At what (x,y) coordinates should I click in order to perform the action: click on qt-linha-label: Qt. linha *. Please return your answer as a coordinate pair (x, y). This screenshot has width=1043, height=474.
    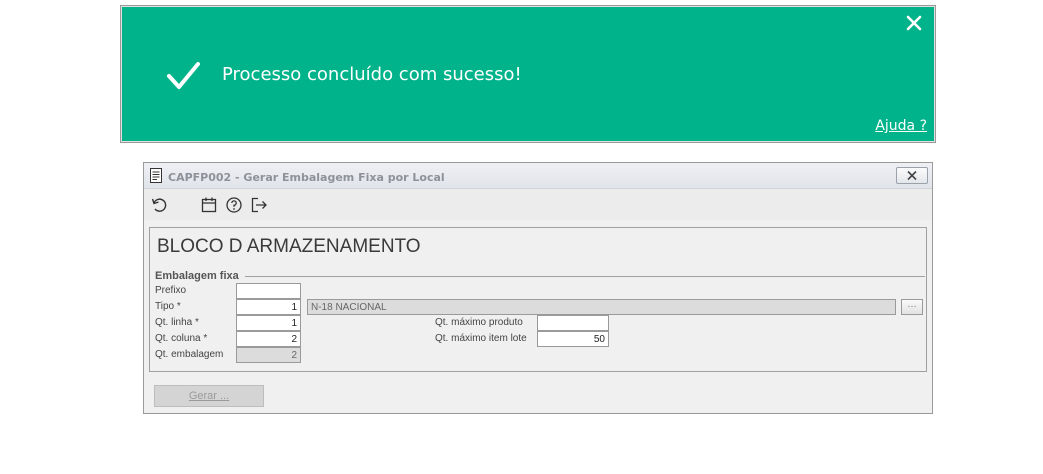
    Looking at the image, I should click on (177, 322).